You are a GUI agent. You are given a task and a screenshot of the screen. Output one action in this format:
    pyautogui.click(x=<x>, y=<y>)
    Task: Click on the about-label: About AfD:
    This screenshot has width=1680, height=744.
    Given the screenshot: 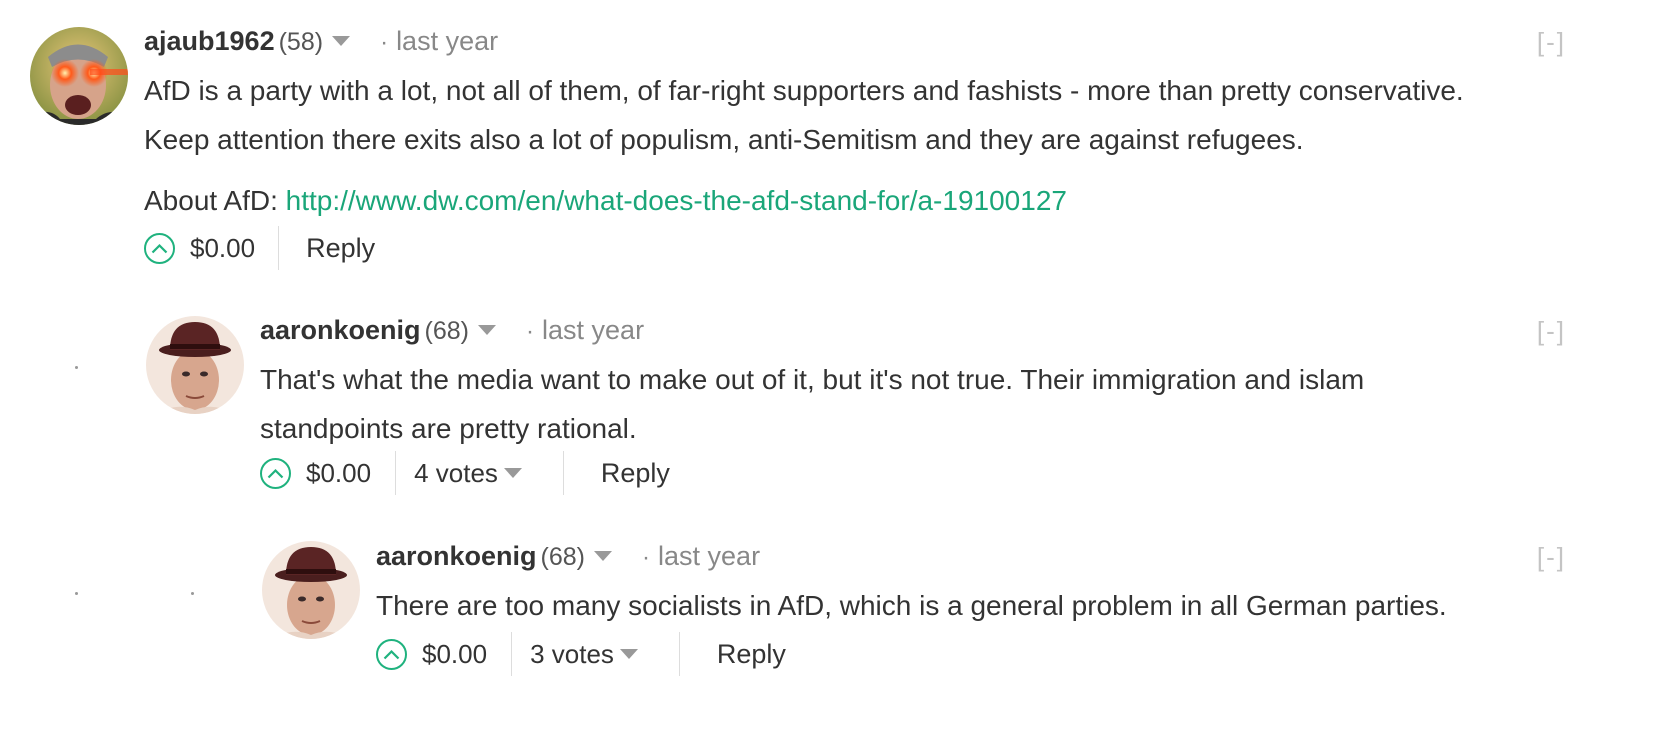 What is the action you would take?
    pyautogui.click(x=215, y=200)
    